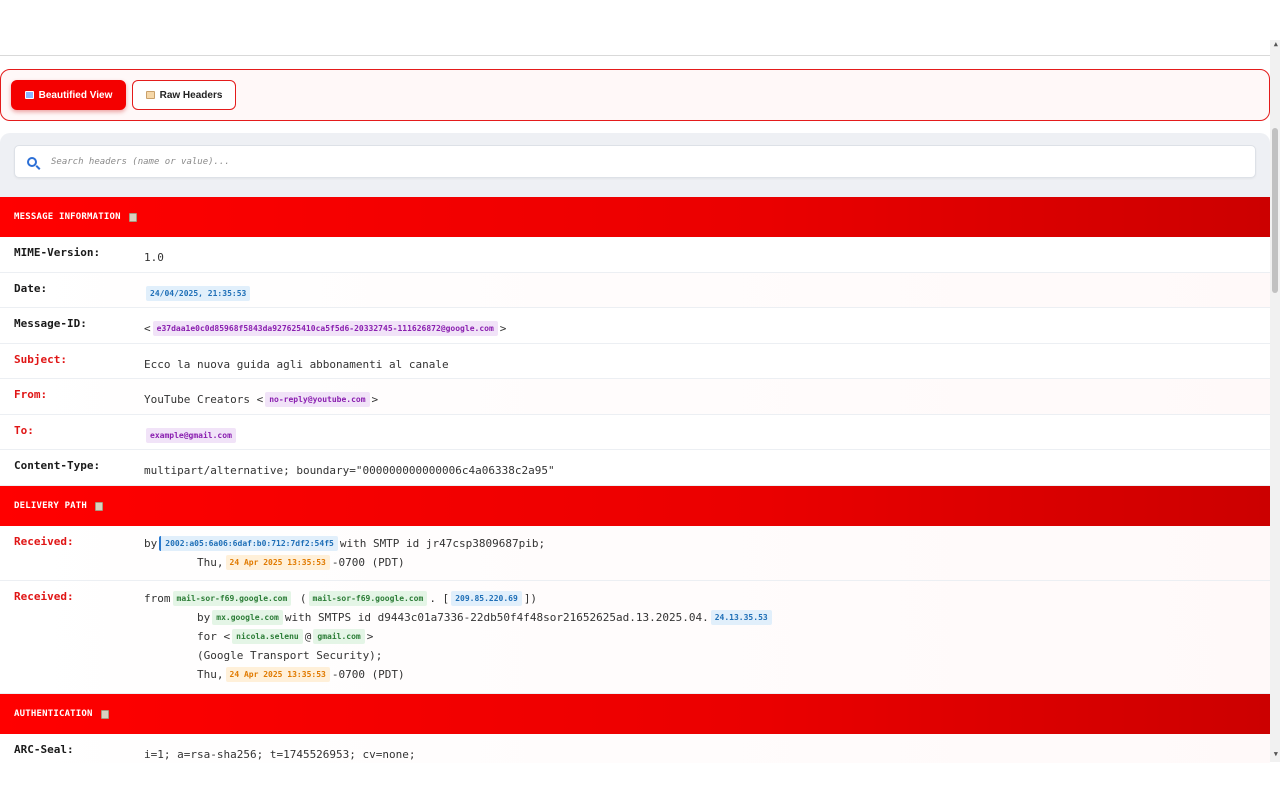 This screenshot has height=800, width=1280. What do you see at coordinates (32, 161) in the screenshot?
I see `search-icon` at bounding box center [32, 161].